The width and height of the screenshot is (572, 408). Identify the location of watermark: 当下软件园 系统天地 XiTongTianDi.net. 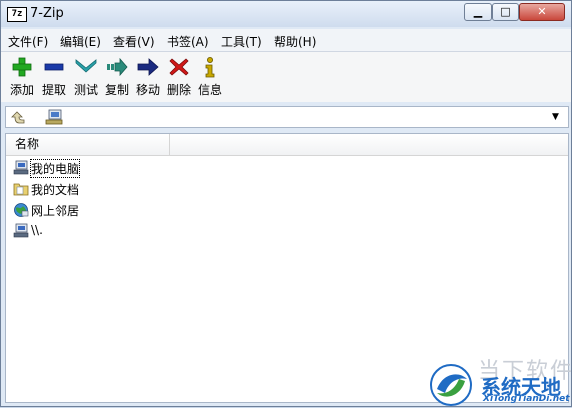
(499, 380).